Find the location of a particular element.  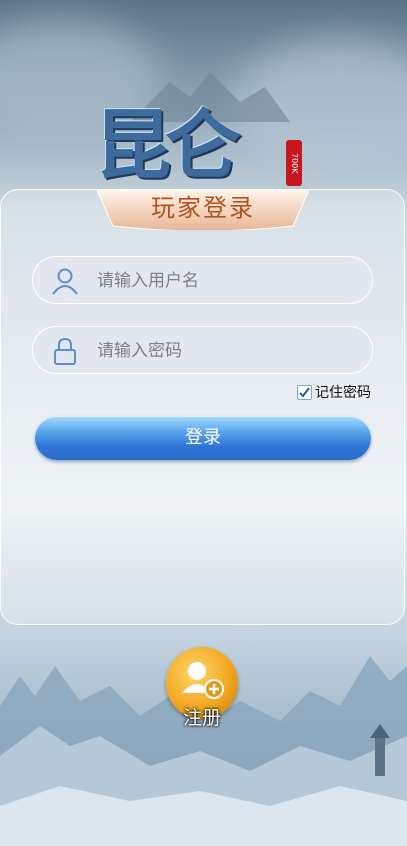

username-field is located at coordinates (202, 280).